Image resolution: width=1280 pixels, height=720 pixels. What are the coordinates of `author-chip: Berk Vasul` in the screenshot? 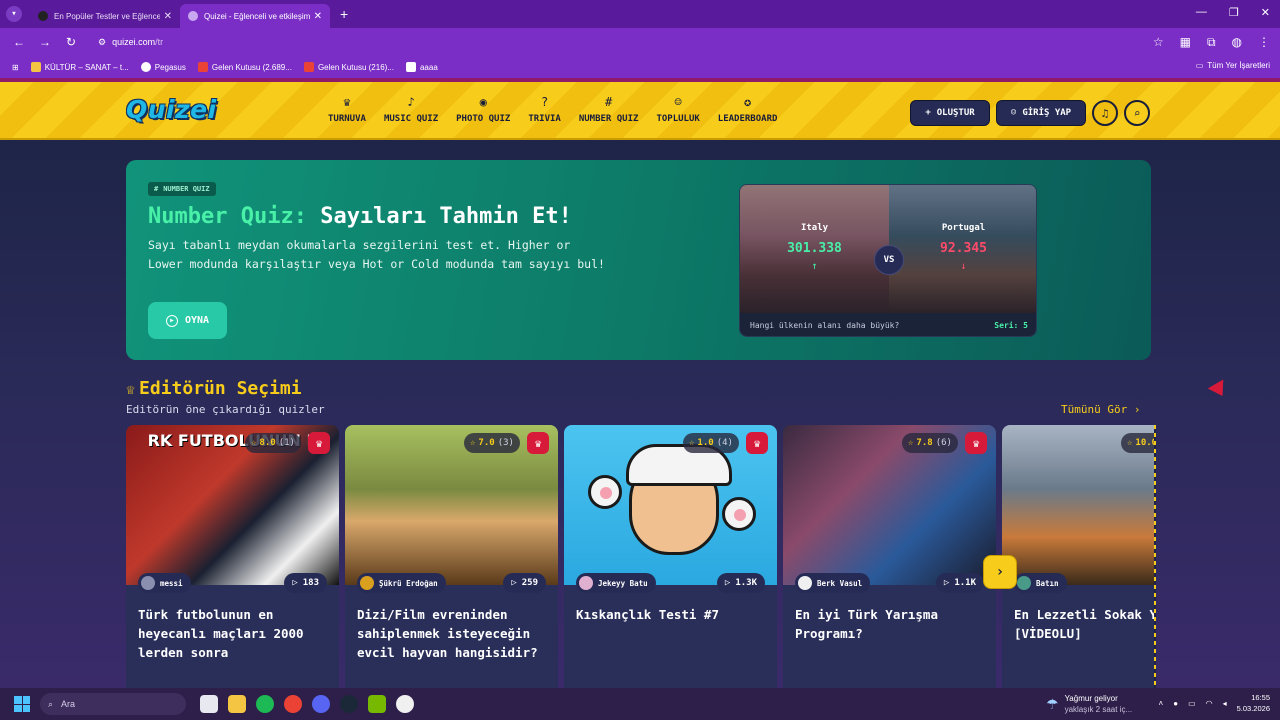 It's located at (833, 583).